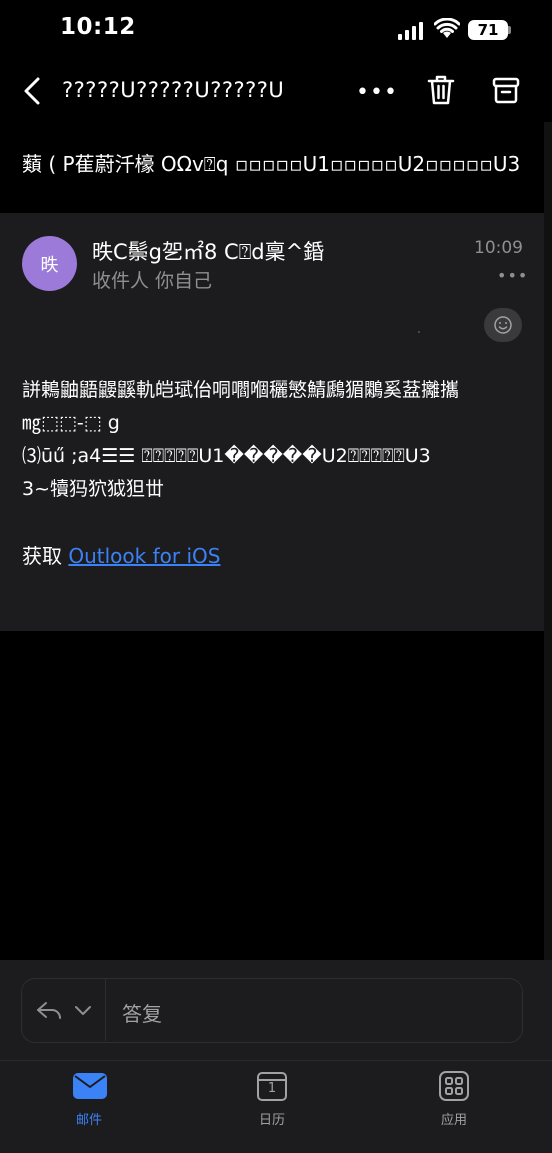 This screenshot has width=552, height=1153. Describe the element at coordinates (144, 556) in the screenshot. I see `outlook-ios-link: Outlook for iOS` at that location.